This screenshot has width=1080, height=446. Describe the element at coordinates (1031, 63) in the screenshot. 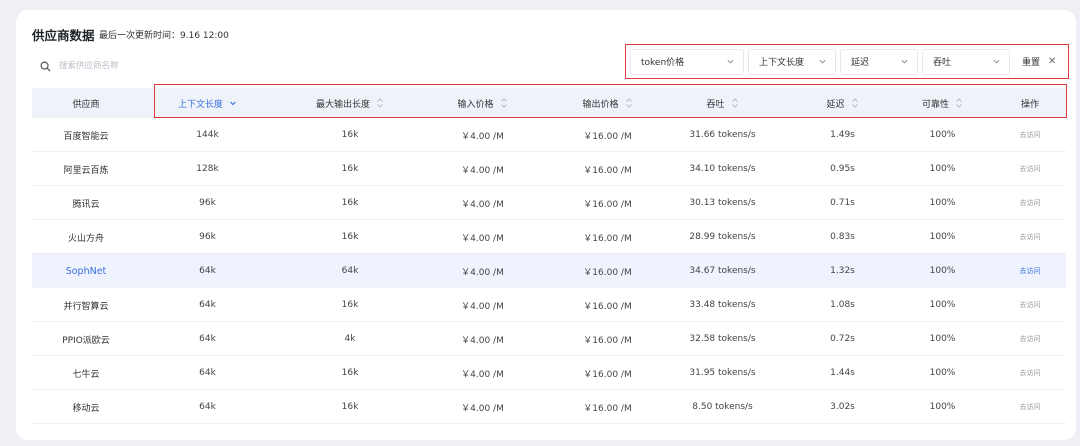

I see `reset-button-label: 重置` at that location.